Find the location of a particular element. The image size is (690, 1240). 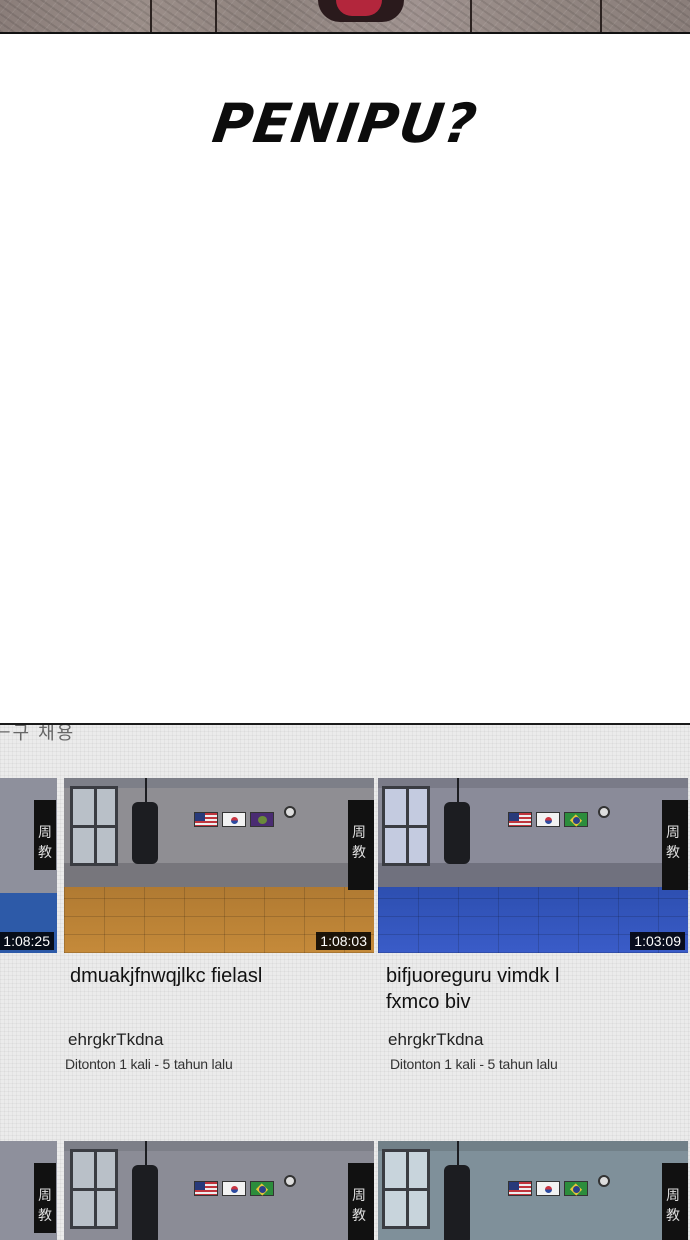

video-duration: 1:08:03 is located at coordinates (343, 941).